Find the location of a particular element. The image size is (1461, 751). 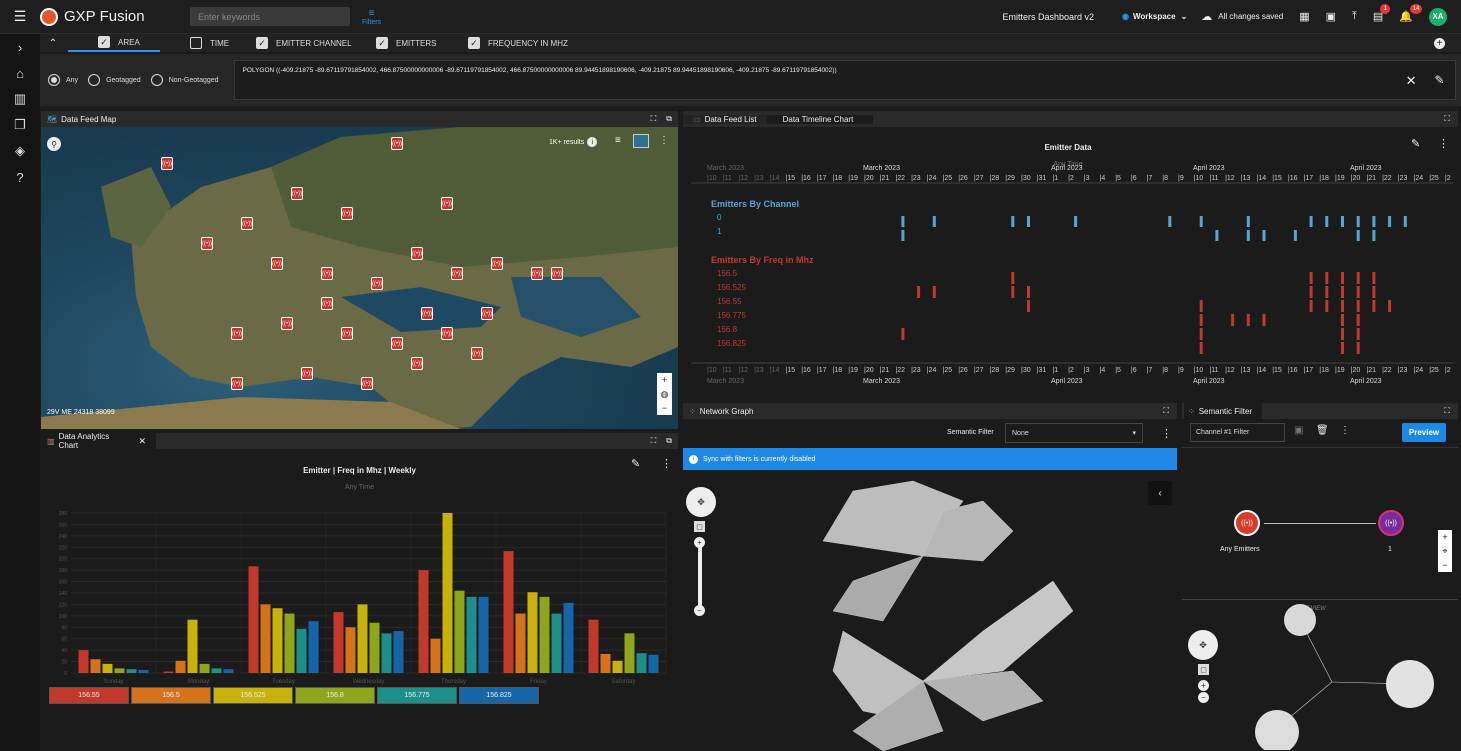

help-icon: ? is located at coordinates (20, 177).